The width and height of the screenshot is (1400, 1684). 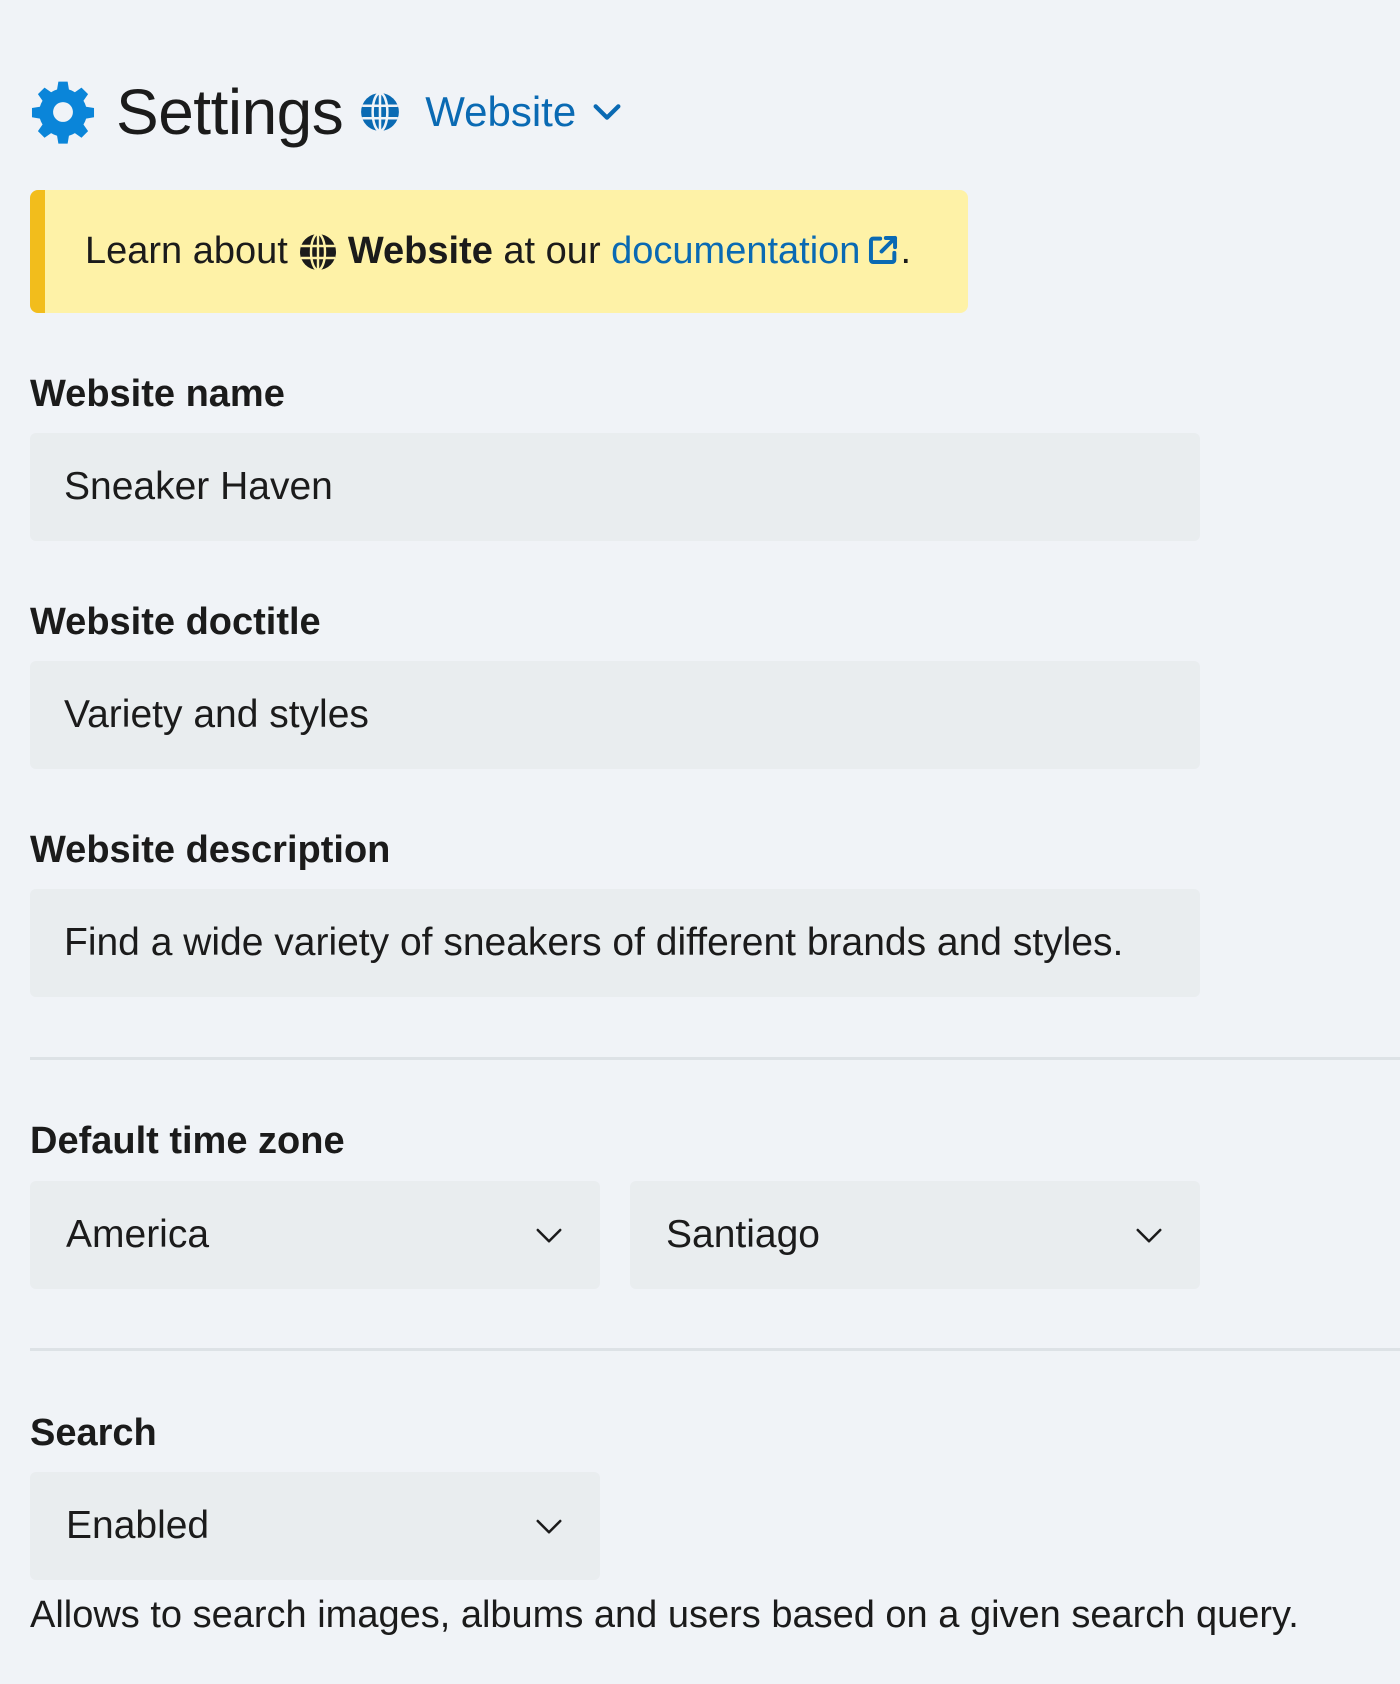 What do you see at coordinates (186, 251) in the screenshot?
I see `notice-prefix: Learn about` at bounding box center [186, 251].